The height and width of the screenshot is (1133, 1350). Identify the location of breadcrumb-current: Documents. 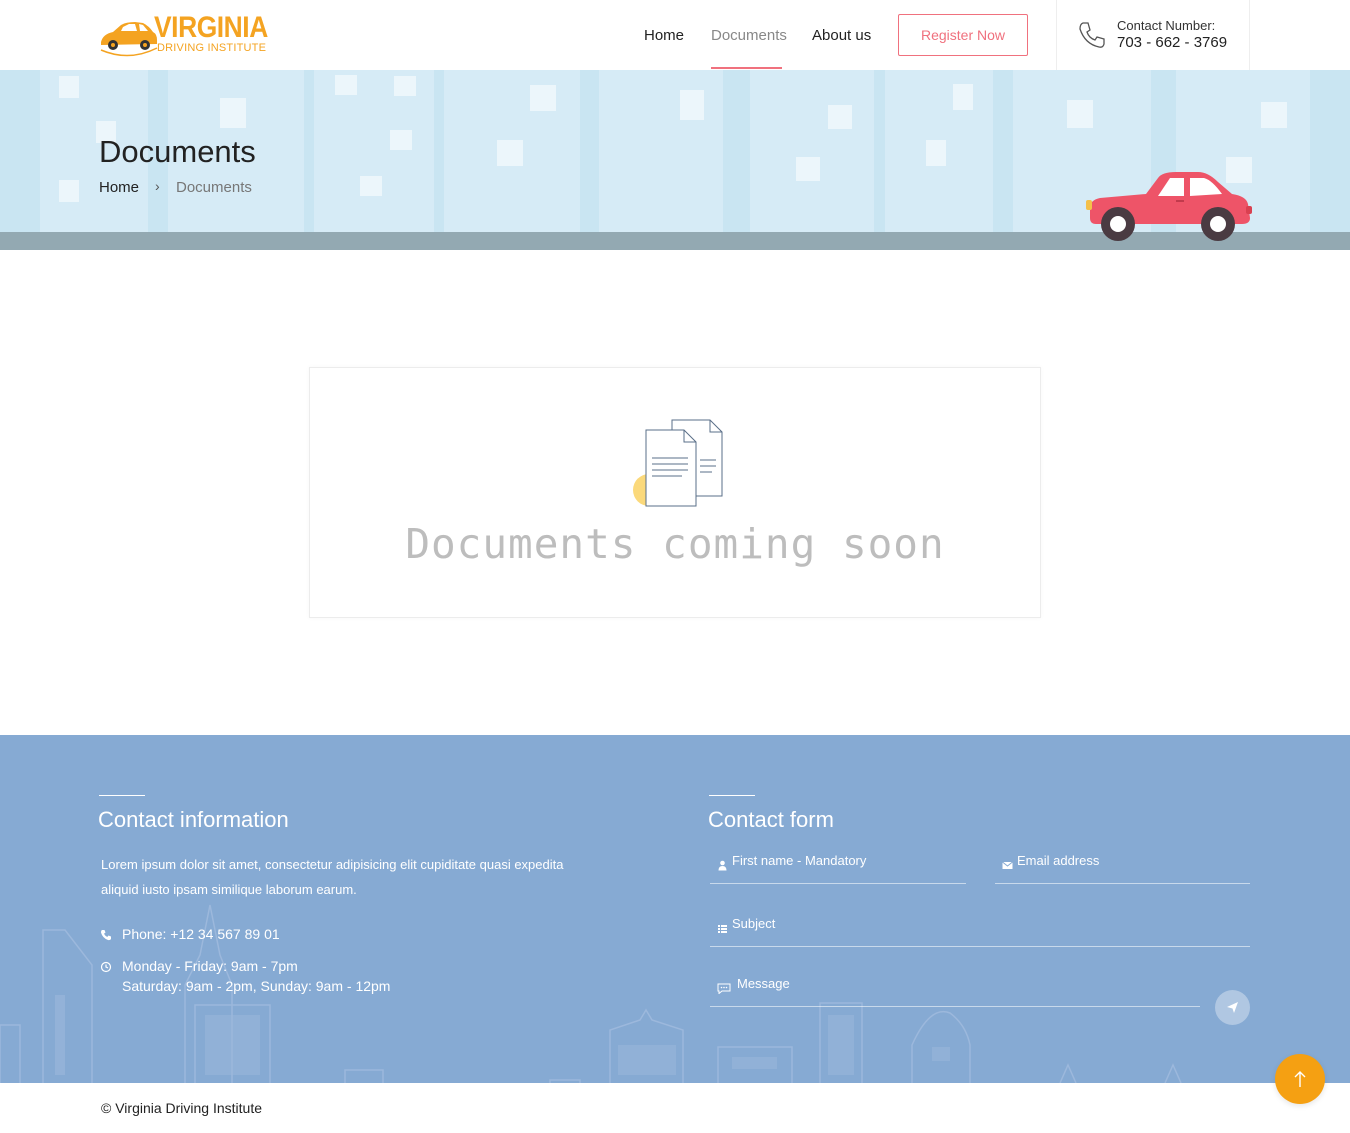
(214, 187).